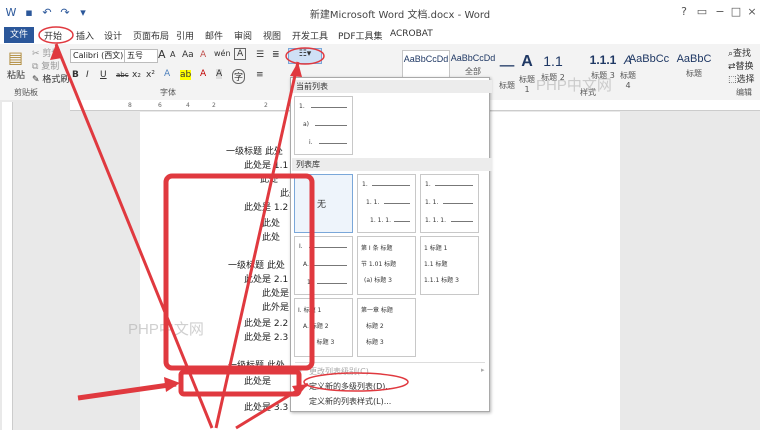  Describe the element at coordinates (172, 384) in the screenshot. I see `arrowhead` at that location.